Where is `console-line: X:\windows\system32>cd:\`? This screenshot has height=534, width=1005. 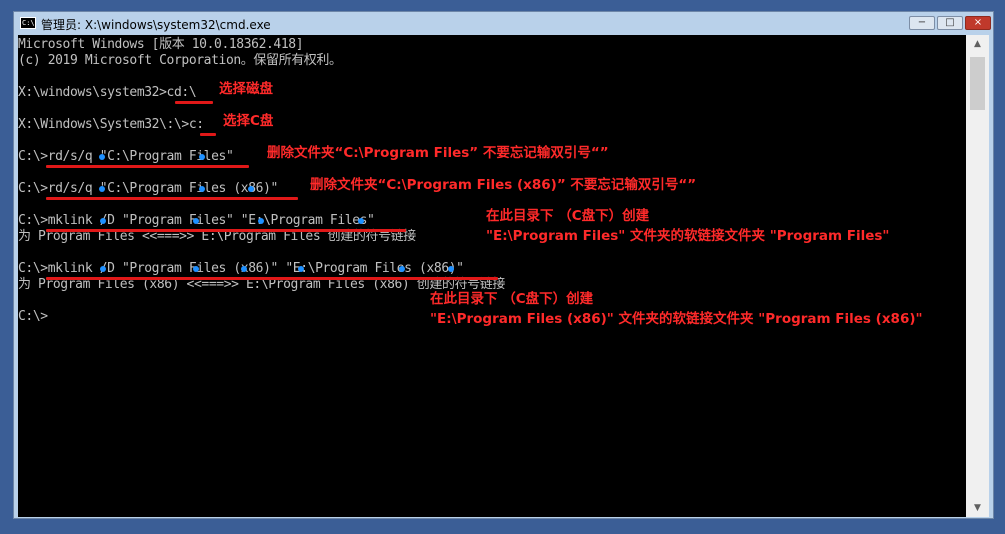
console-line: X:\windows\system32>cd:\ is located at coordinates (107, 92).